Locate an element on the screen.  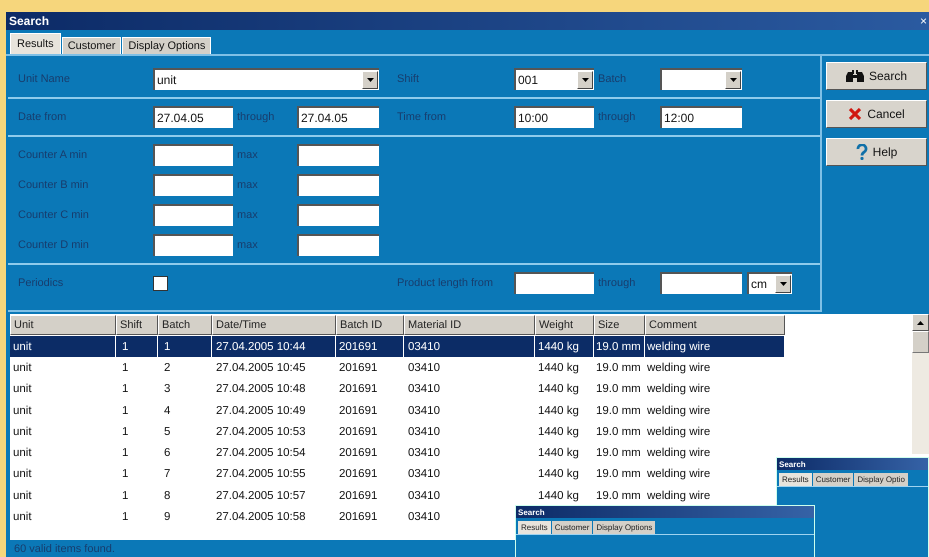
scroll-thumb is located at coordinates (920, 342).